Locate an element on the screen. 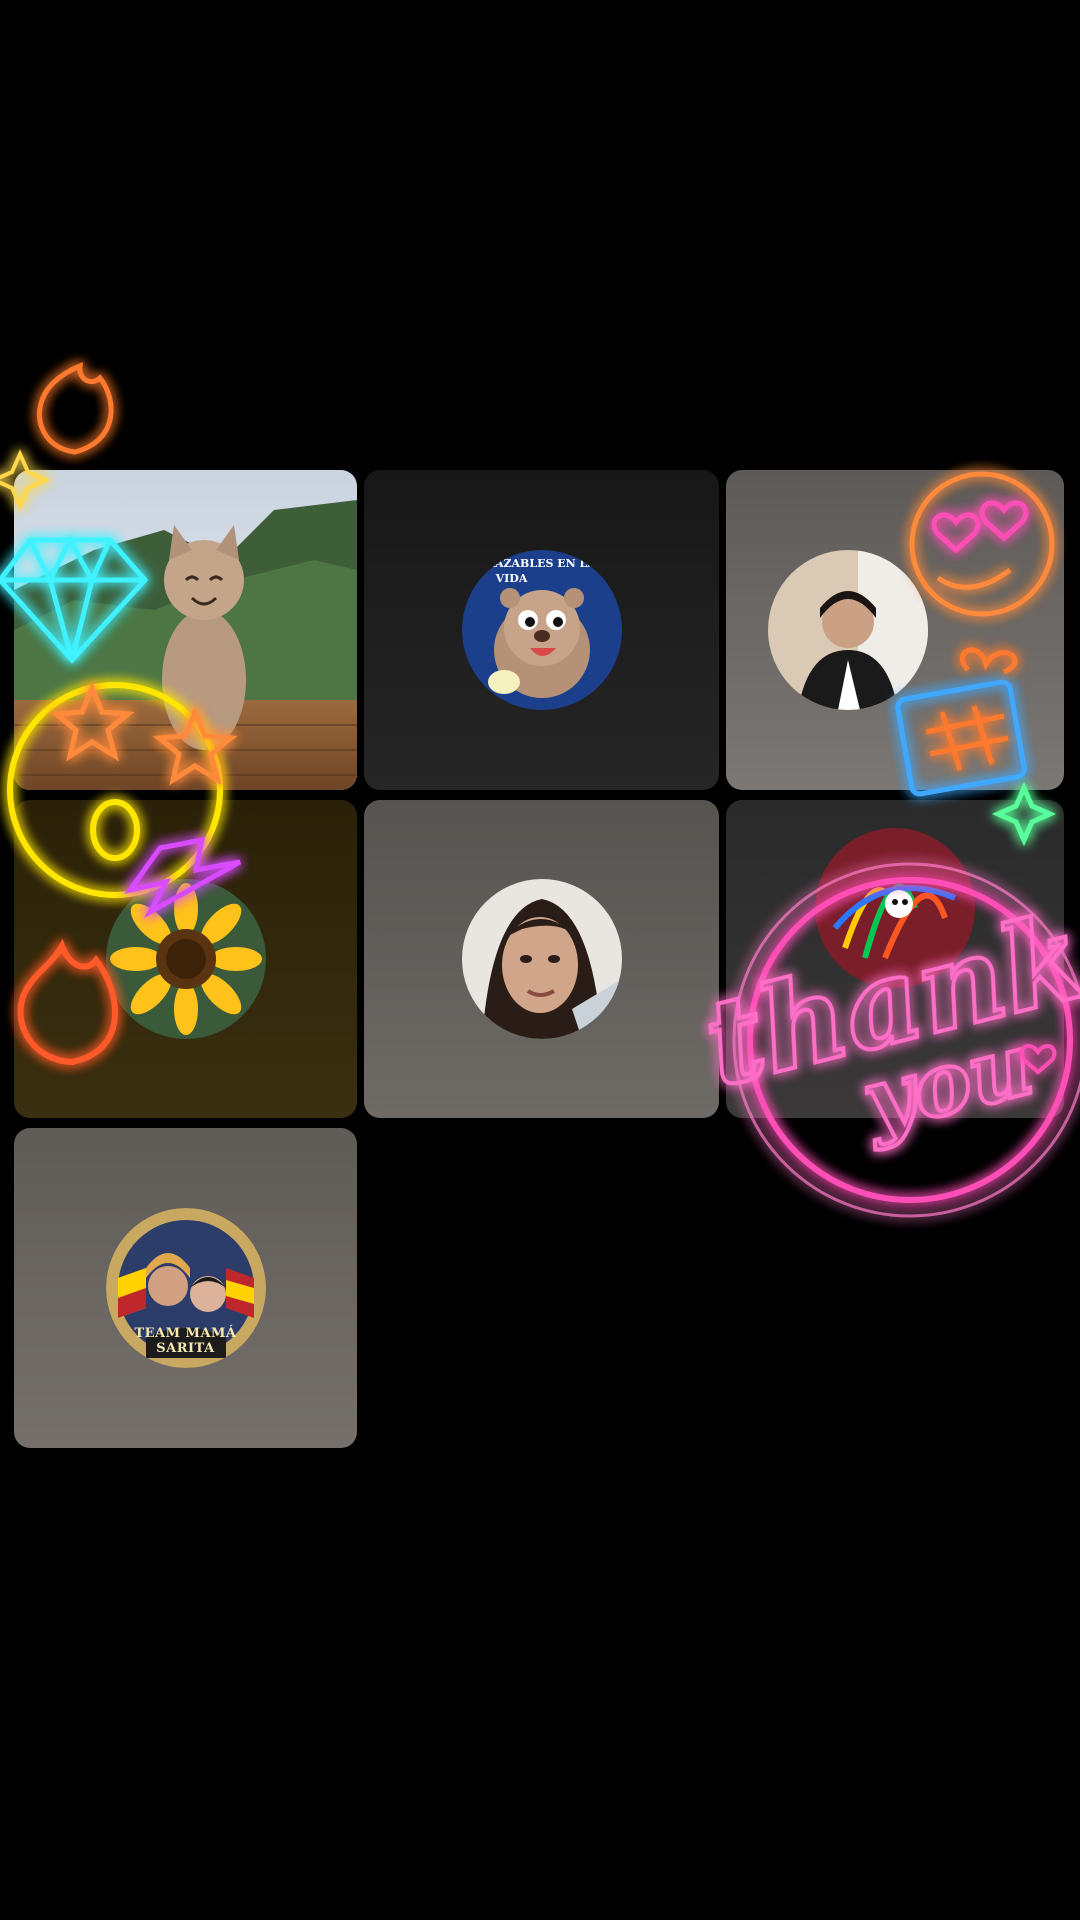 The image size is (1080, 1920). team-mama-sarita-avatar: TEAM MAMÁ SARITA is located at coordinates (185, 1288).